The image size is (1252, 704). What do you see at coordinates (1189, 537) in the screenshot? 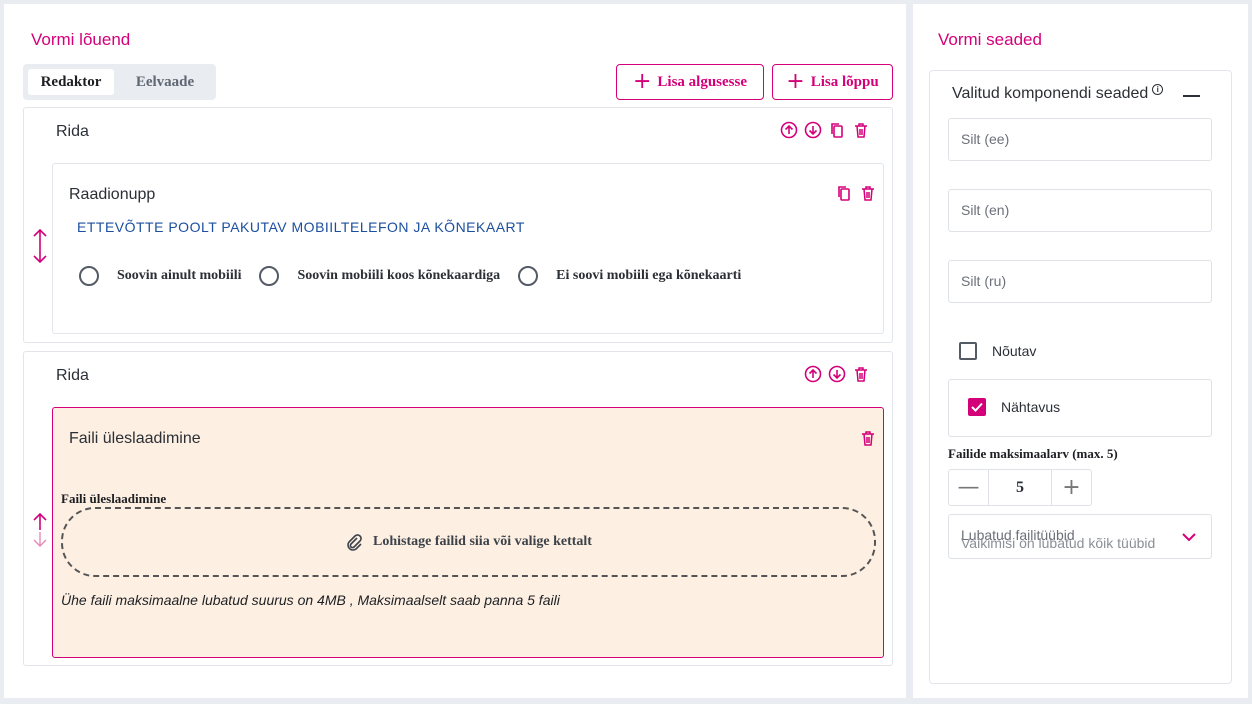
I see `chevron-down-icon` at bounding box center [1189, 537].